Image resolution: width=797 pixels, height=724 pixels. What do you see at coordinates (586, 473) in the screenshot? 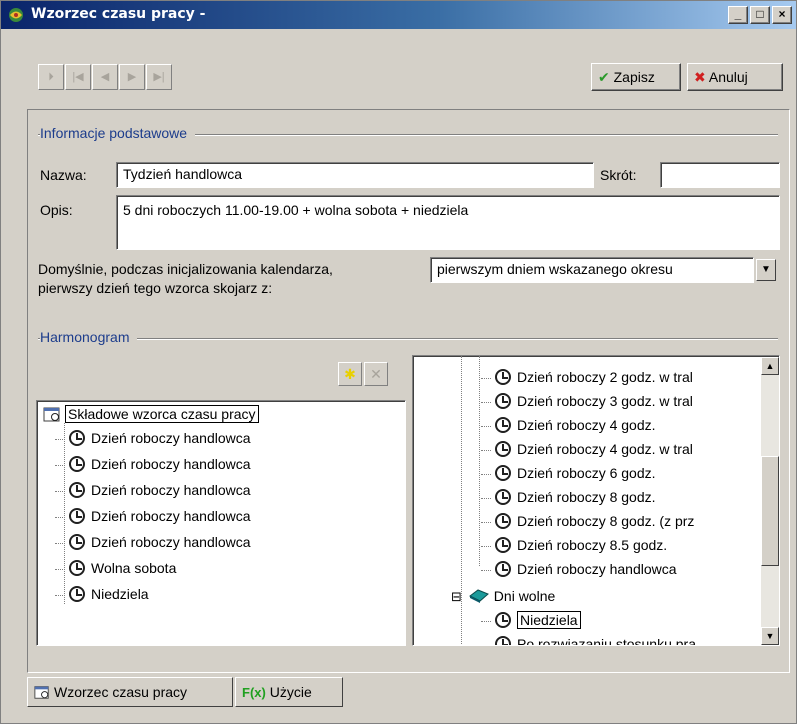
I see `tree-item-label: Dzień roboczy 6 godz.` at bounding box center [586, 473].